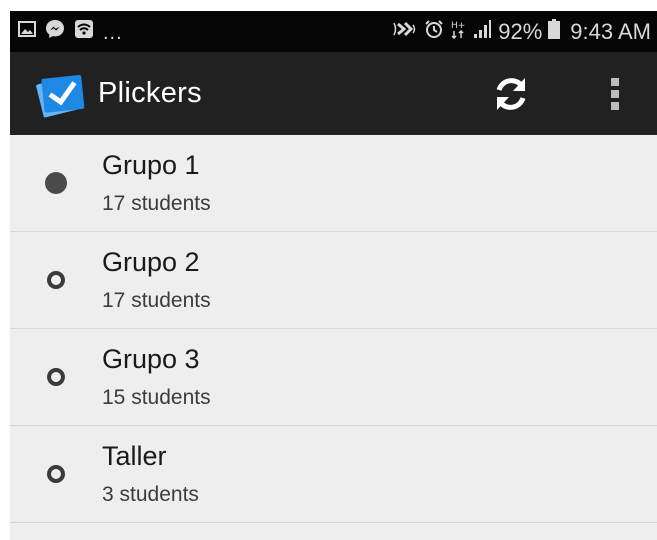 The height and width of the screenshot is (540, 657). Describe the element at coordinates (150, 93) in the screenshot. I see `app-title: Plickers` at that location.